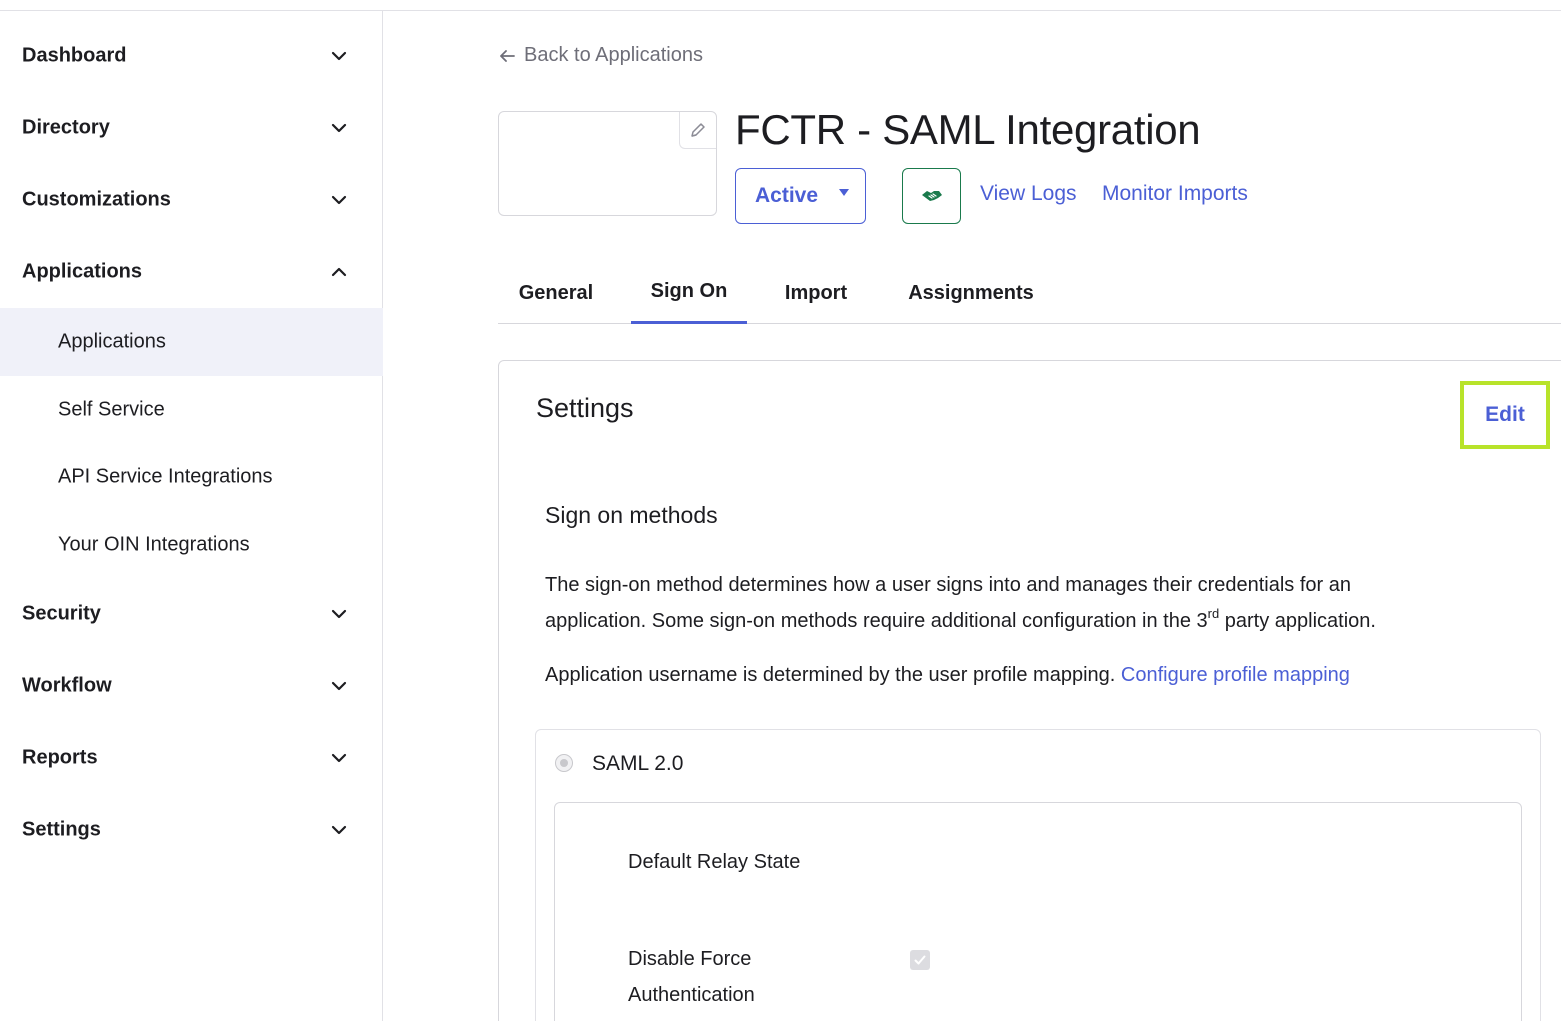 This screenshot has width=1561, height=1021. I want to click on sidebar-item-directory: Directory, so click(191, 128).